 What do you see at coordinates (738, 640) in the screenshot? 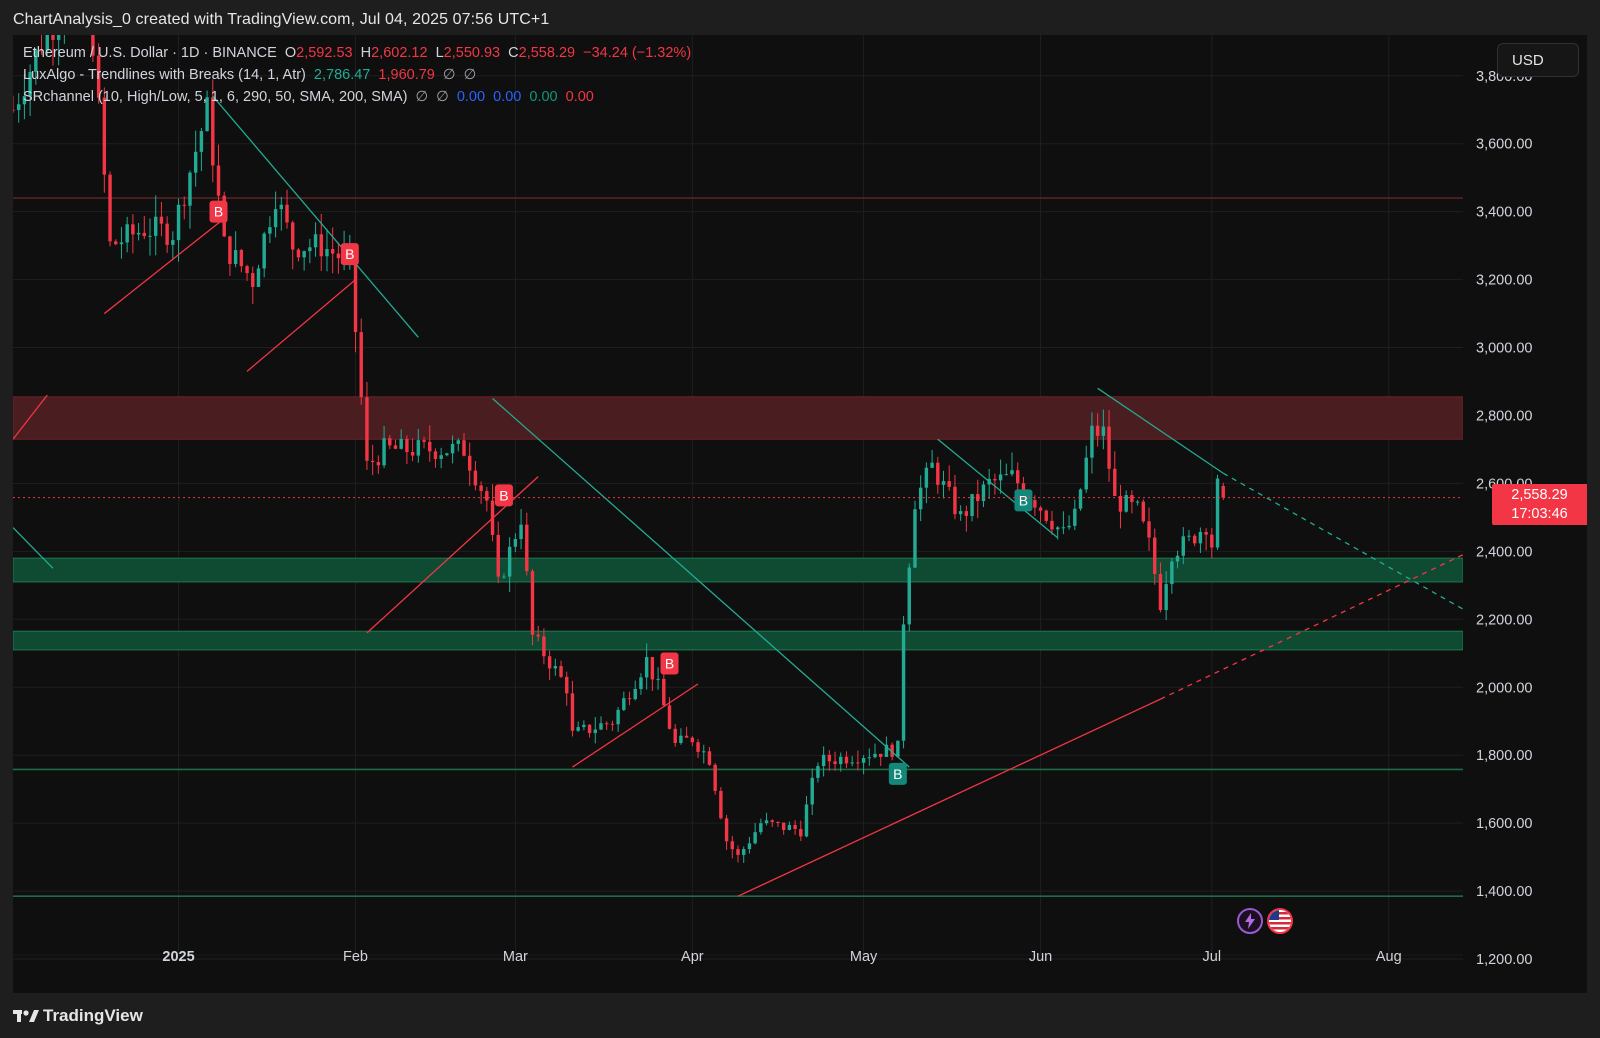
I see `support-zone` at bounding box center [738, 640].